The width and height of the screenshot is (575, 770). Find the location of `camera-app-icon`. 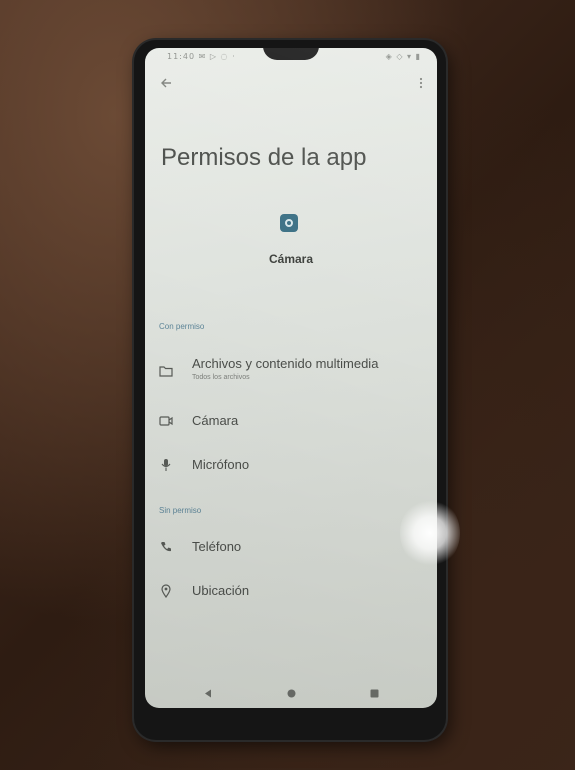

camera-app-icon is located at coordinates (289, 223).